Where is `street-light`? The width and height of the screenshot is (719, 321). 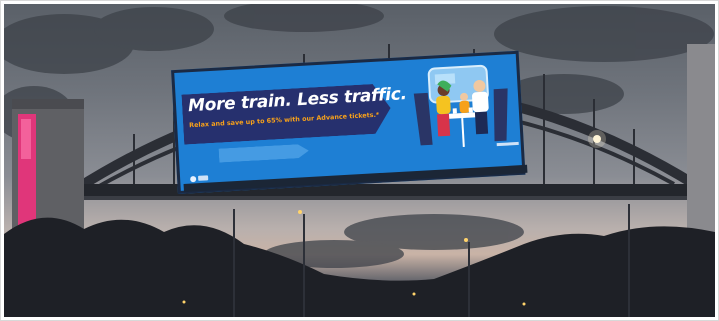 street-light is located at coordinates (597, 139).